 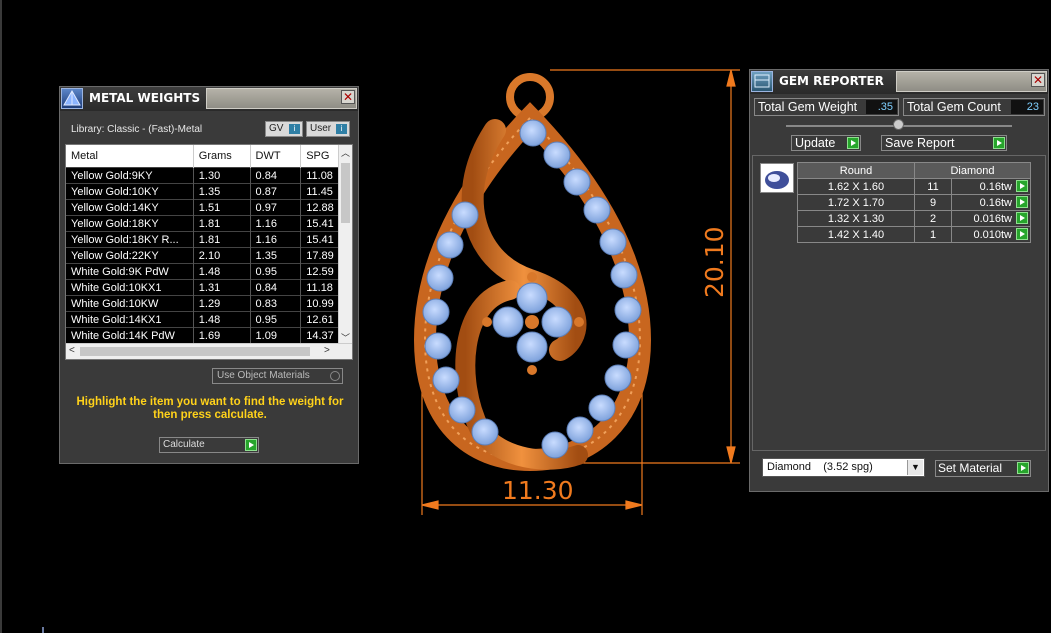 I want to click on gem-count: 2, so click(x=933, y=218).